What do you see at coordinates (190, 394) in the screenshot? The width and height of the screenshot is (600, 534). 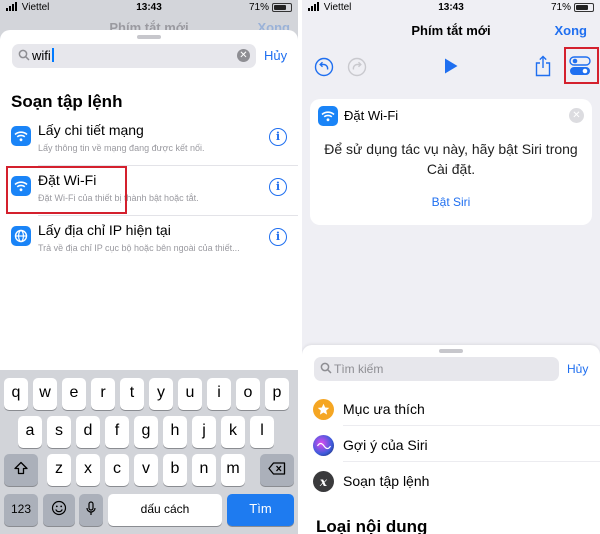 I see `key-u: u` at bounding box center [190, 394].